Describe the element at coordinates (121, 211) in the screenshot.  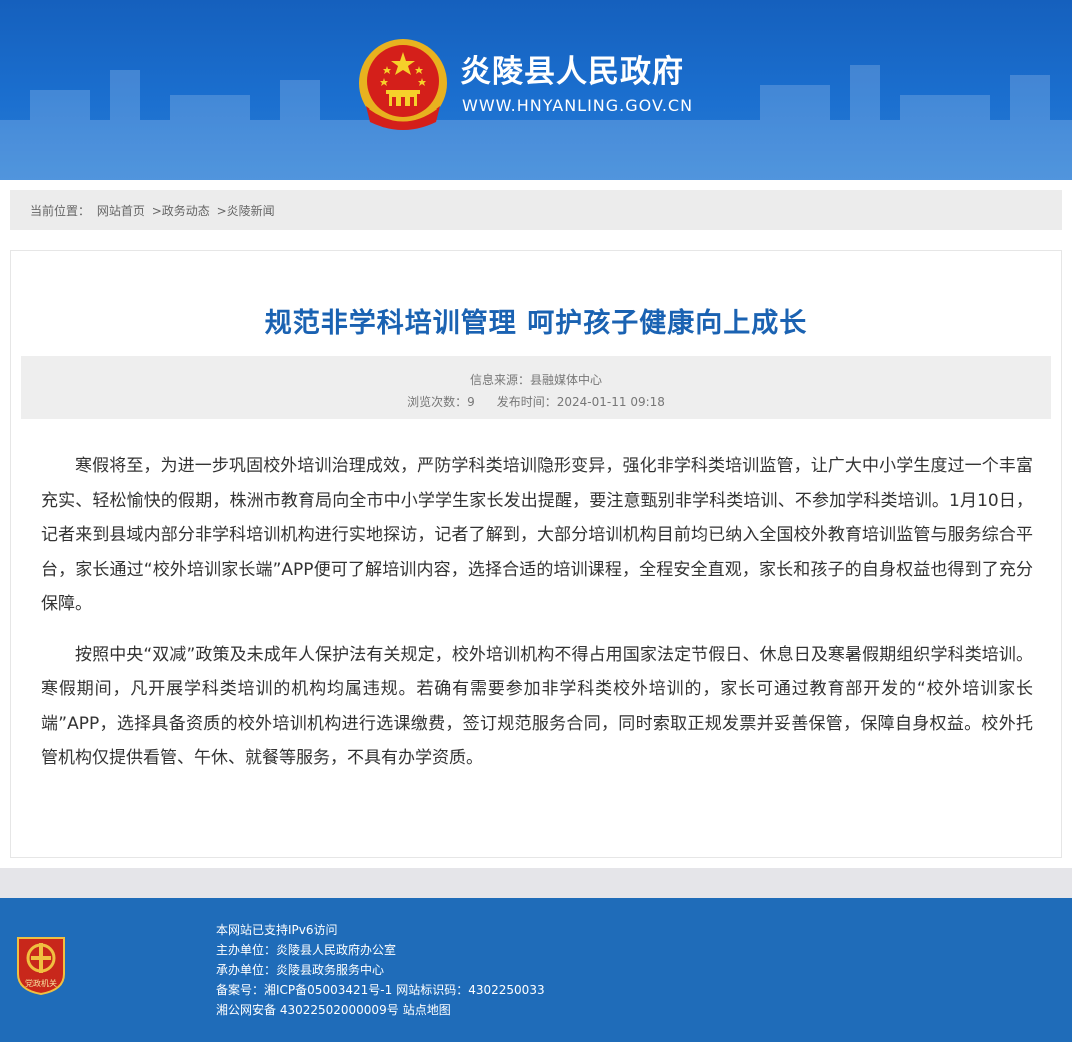
I see `breadcrumb-home-link: 网站首页` at that location.